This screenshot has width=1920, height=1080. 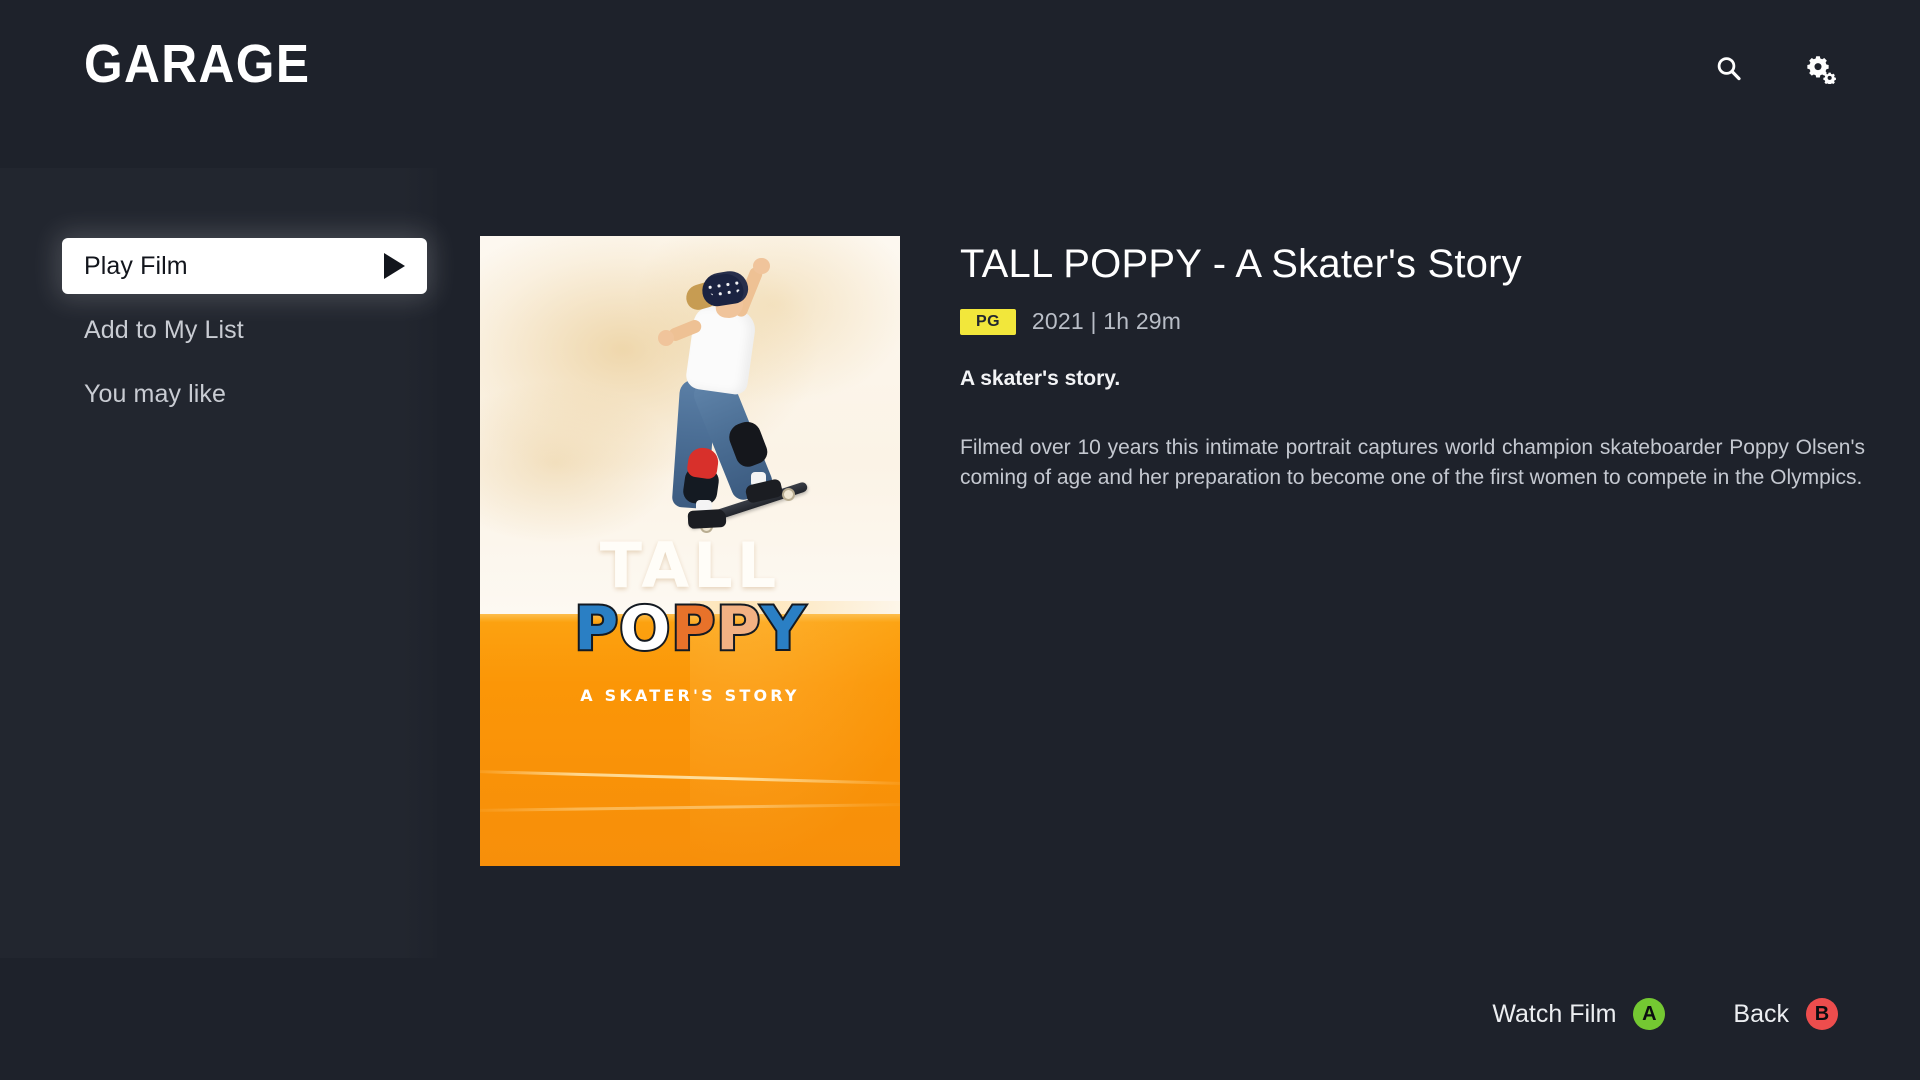 I want to click on app-header: GARAGE, so click(x=960, y=75).